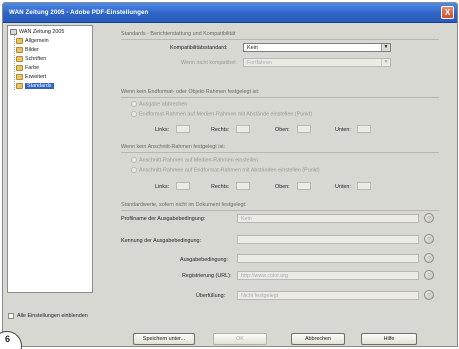  What do you see at coordinates (343, 187) in the screenshot?
I see `bleed-bottom-label: Unten:` at bounding box center [343, 187].